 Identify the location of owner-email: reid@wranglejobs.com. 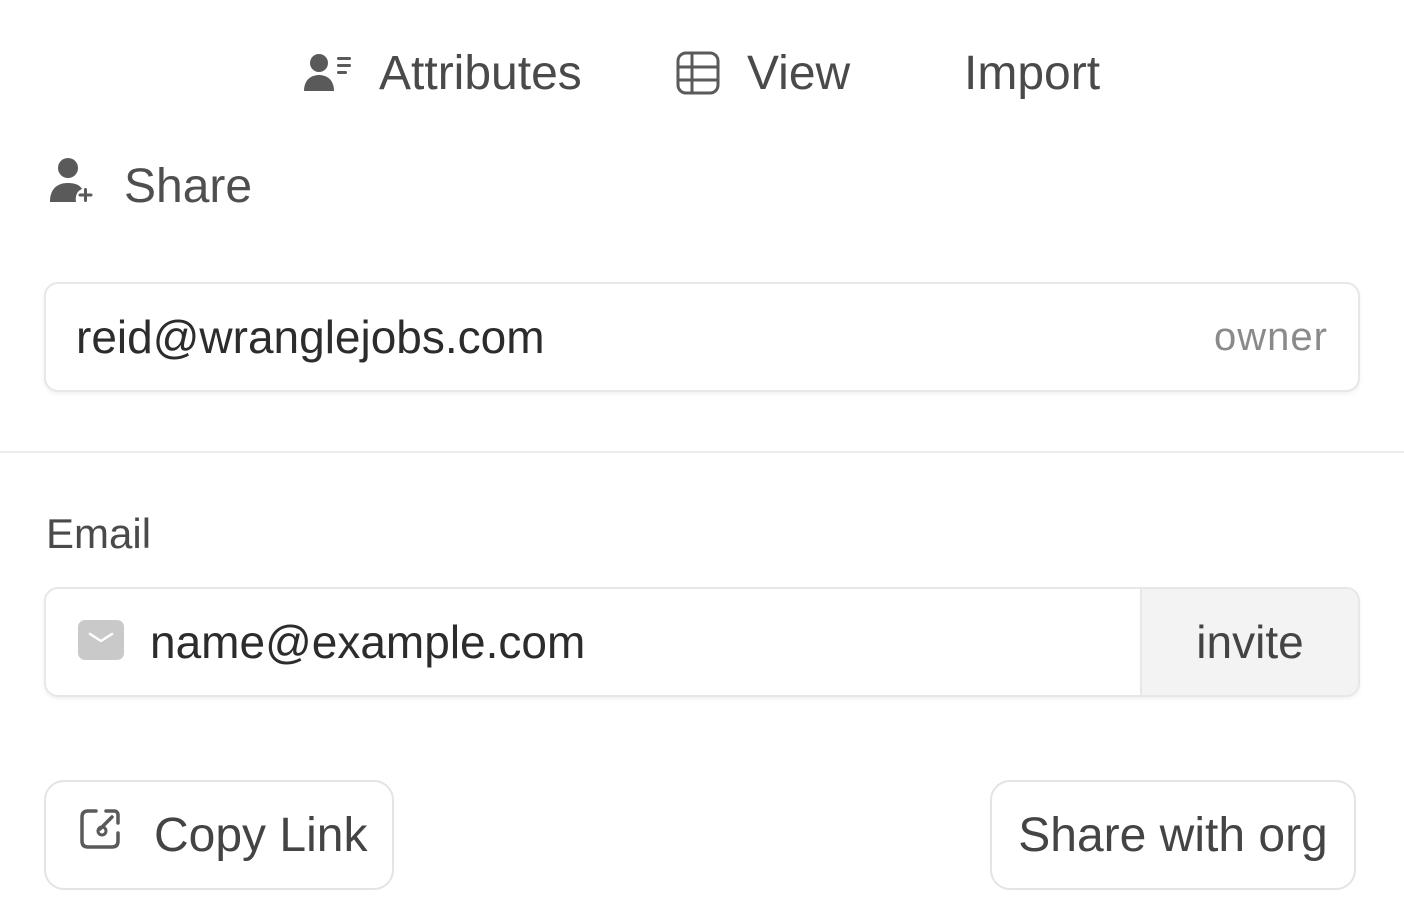
(310, 337).